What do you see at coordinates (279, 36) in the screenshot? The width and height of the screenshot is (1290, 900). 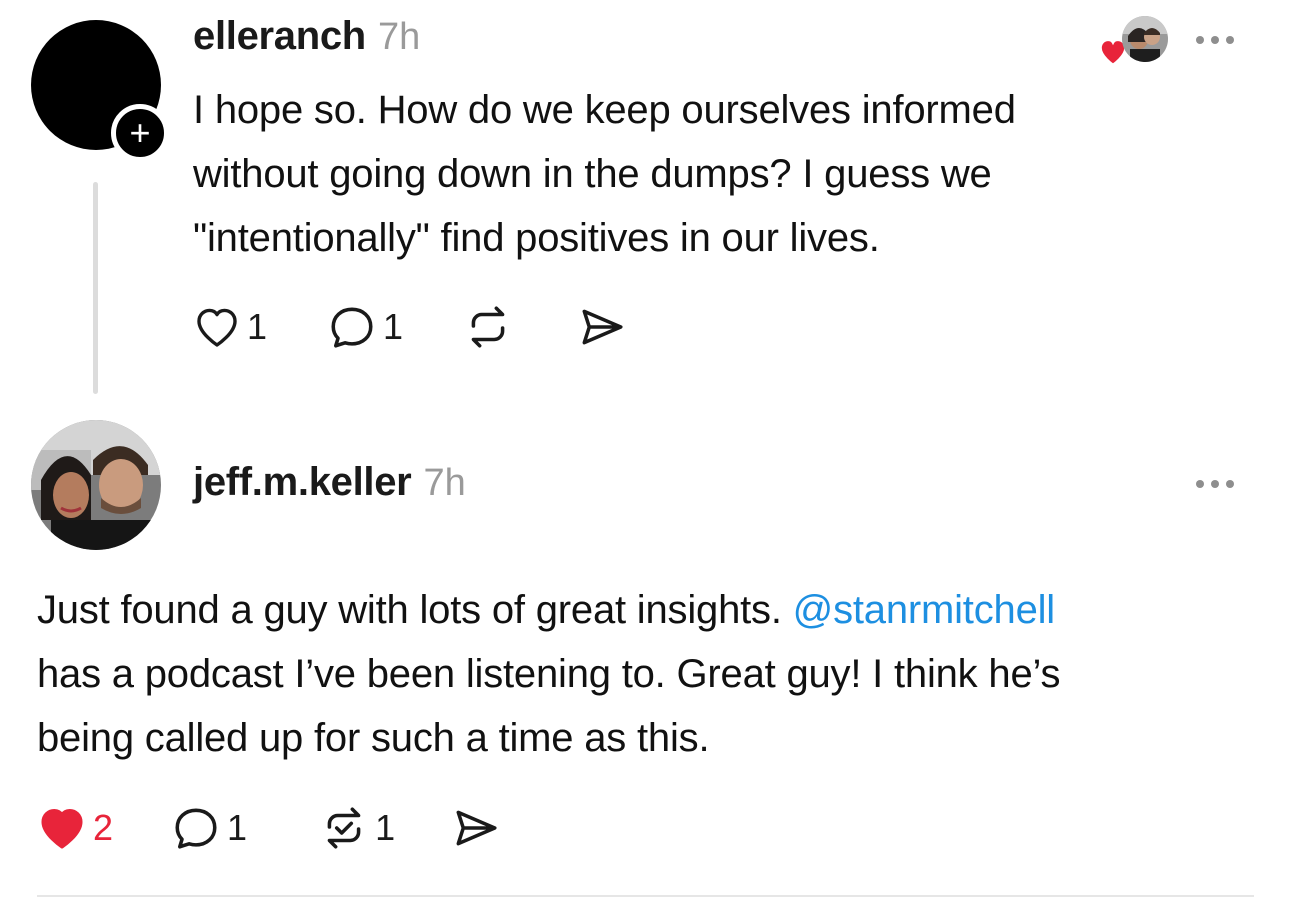 I see `username: elleranch` at bounding box center [279, 36].